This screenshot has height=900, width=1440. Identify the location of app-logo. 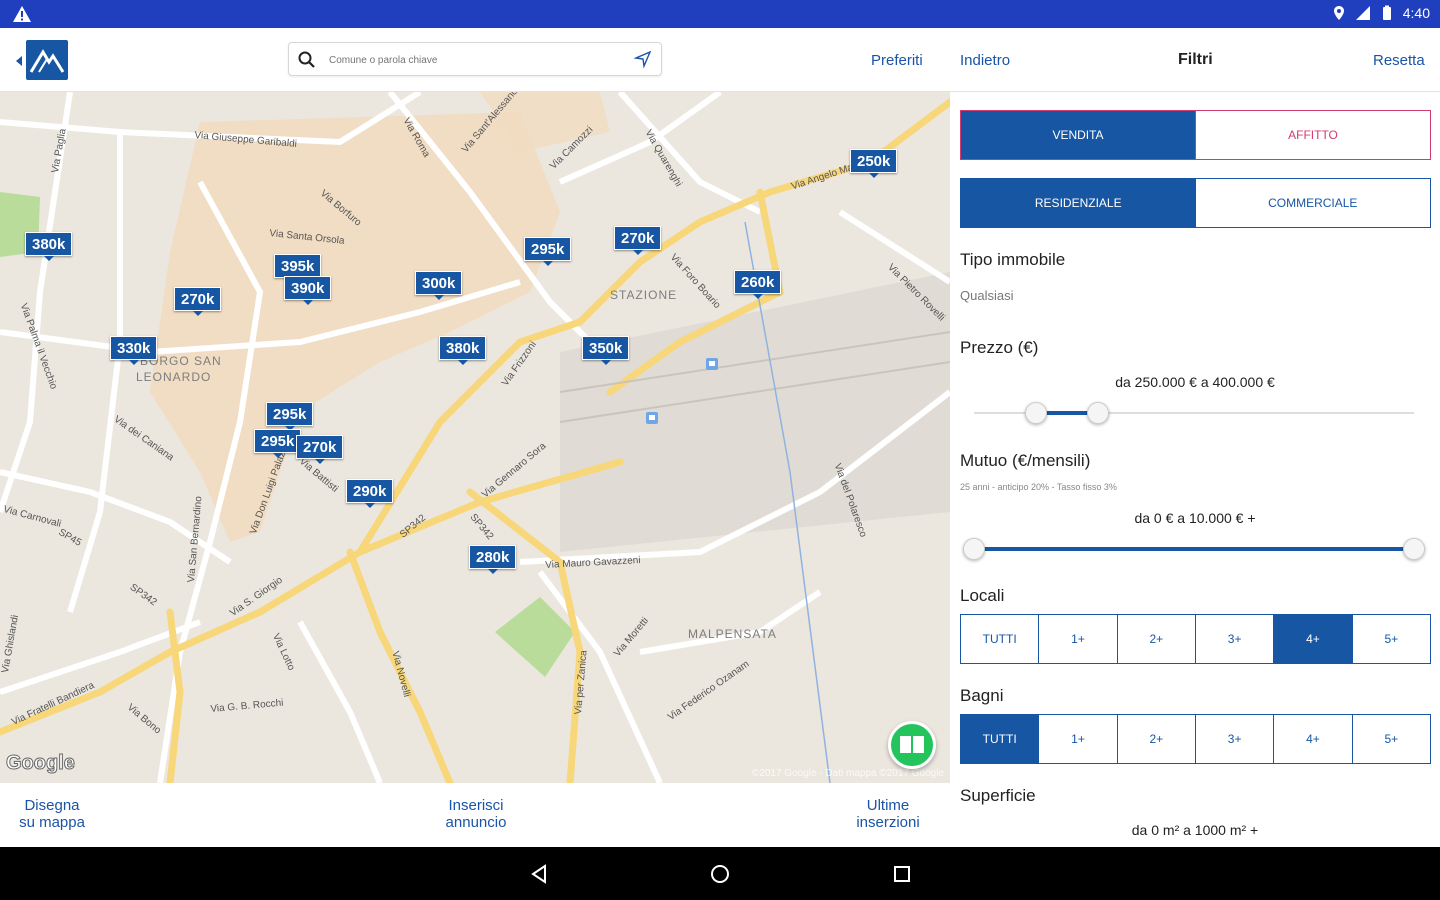
(47, 60).